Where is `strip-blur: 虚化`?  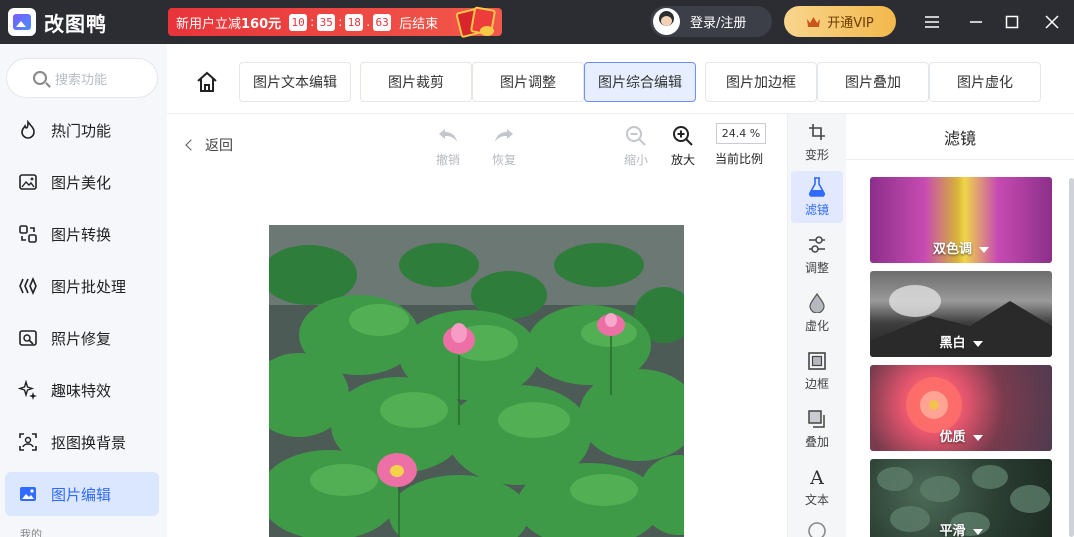 strip-blur: 虚化 is located at coordinates (817, 313).